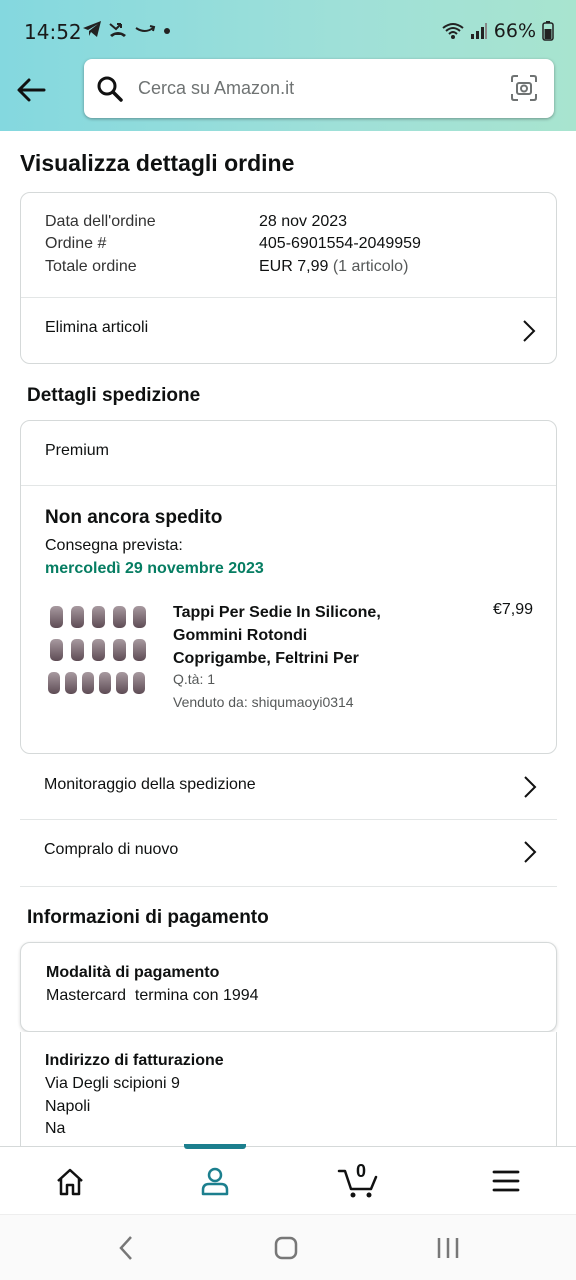 The width and height of the screenshot is (576, 1280). I want to click on billing-address-line: Napoli, so click(68, 1106).